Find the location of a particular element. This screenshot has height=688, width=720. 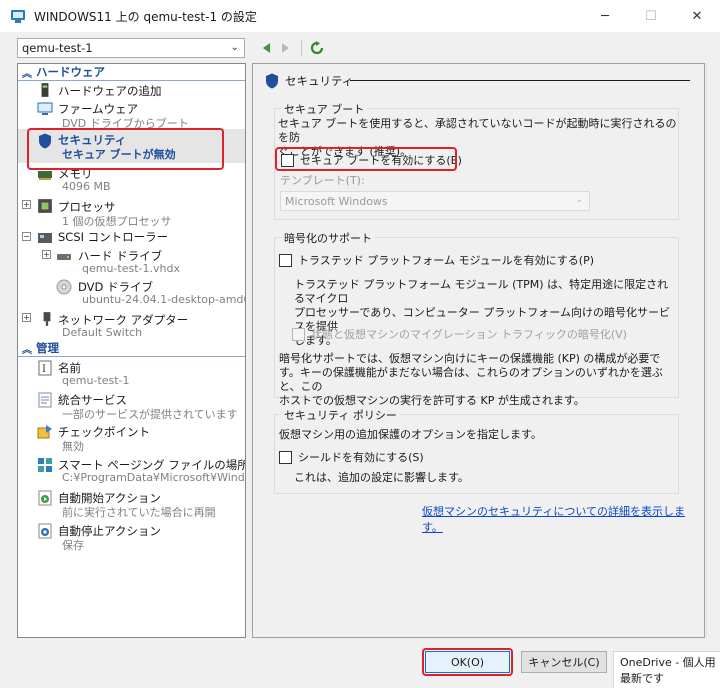

hyperv-settings-icon is located at coordinates (18, 16).